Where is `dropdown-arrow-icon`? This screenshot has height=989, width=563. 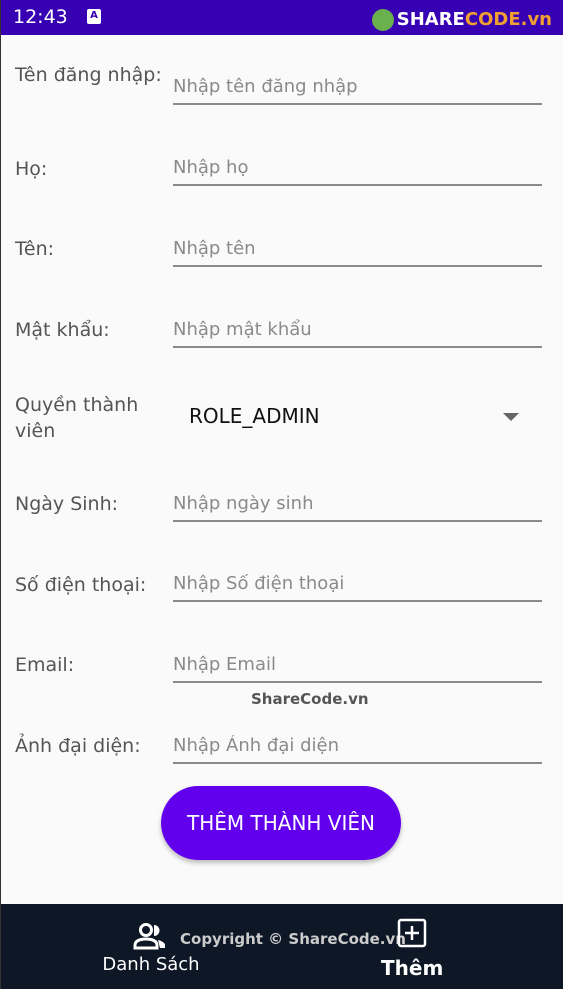 dropdown-arrow-icon is located at coordinates (511, 417).